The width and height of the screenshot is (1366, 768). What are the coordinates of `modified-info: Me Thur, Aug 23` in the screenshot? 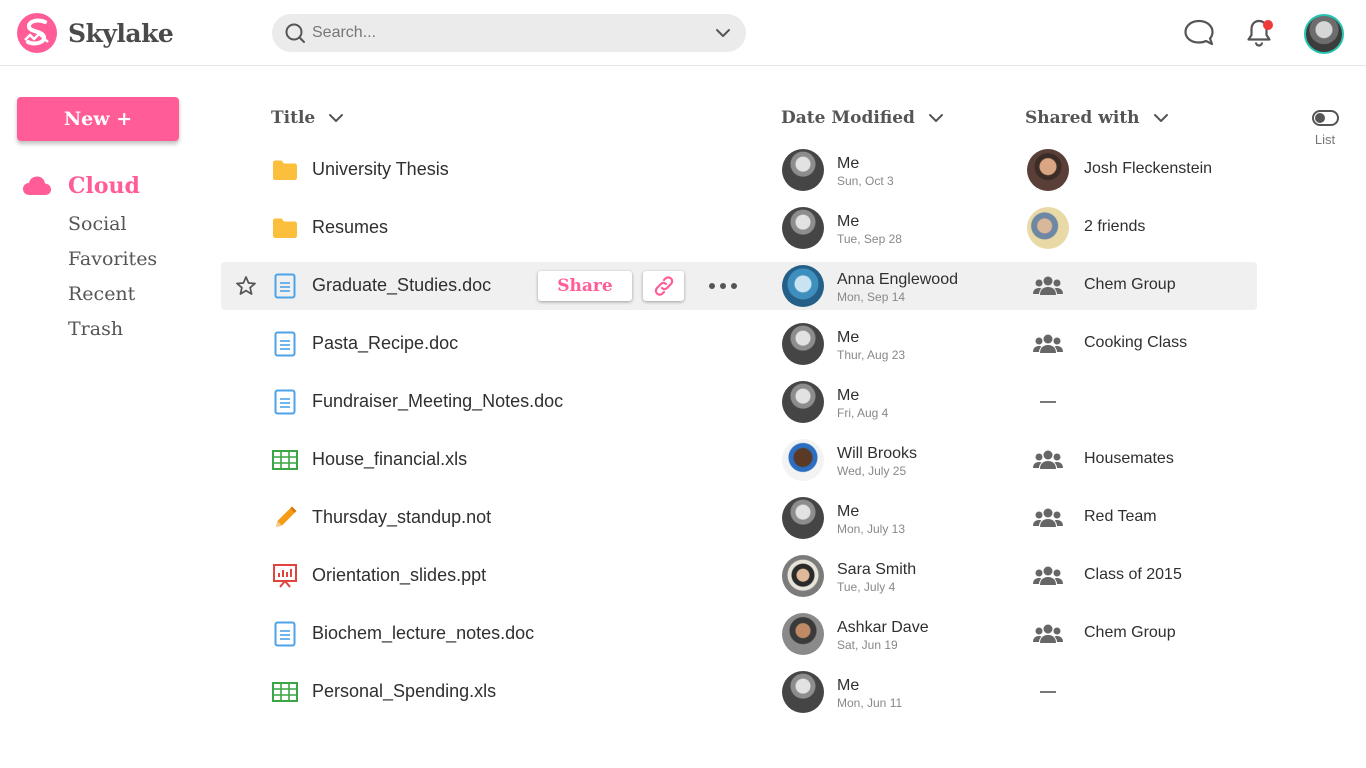 It's located at (871, 345).